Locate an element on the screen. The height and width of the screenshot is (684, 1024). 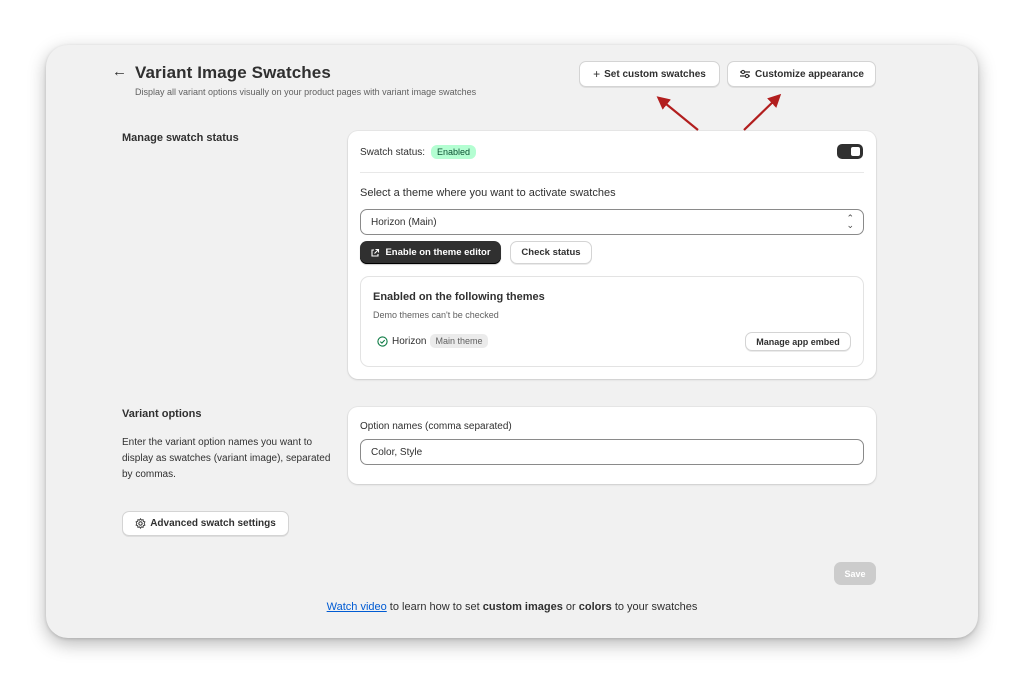
external-link-icon is located at coordinates (375, 253).